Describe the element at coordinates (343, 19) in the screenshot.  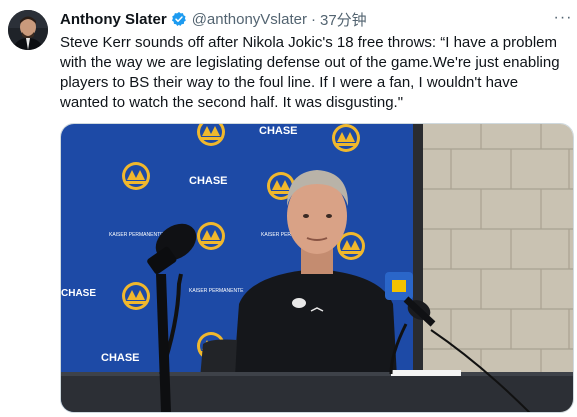
I see `tweet-timestamp: 37分钟` at that location.